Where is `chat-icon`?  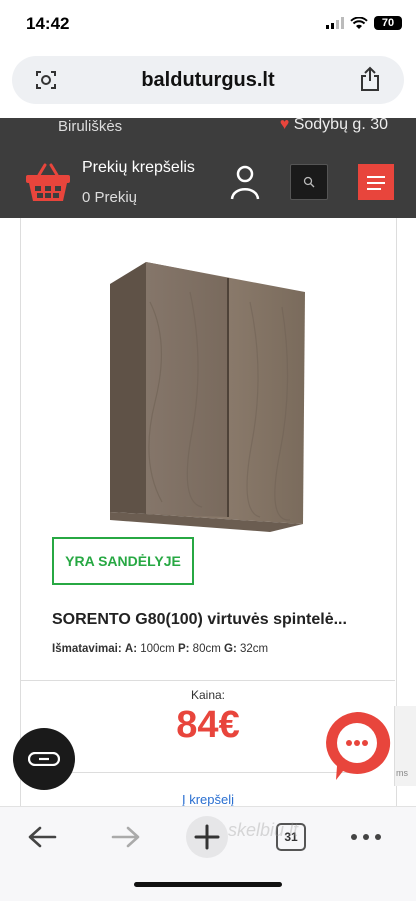 chat-icon is located at coordinates (357, 743).